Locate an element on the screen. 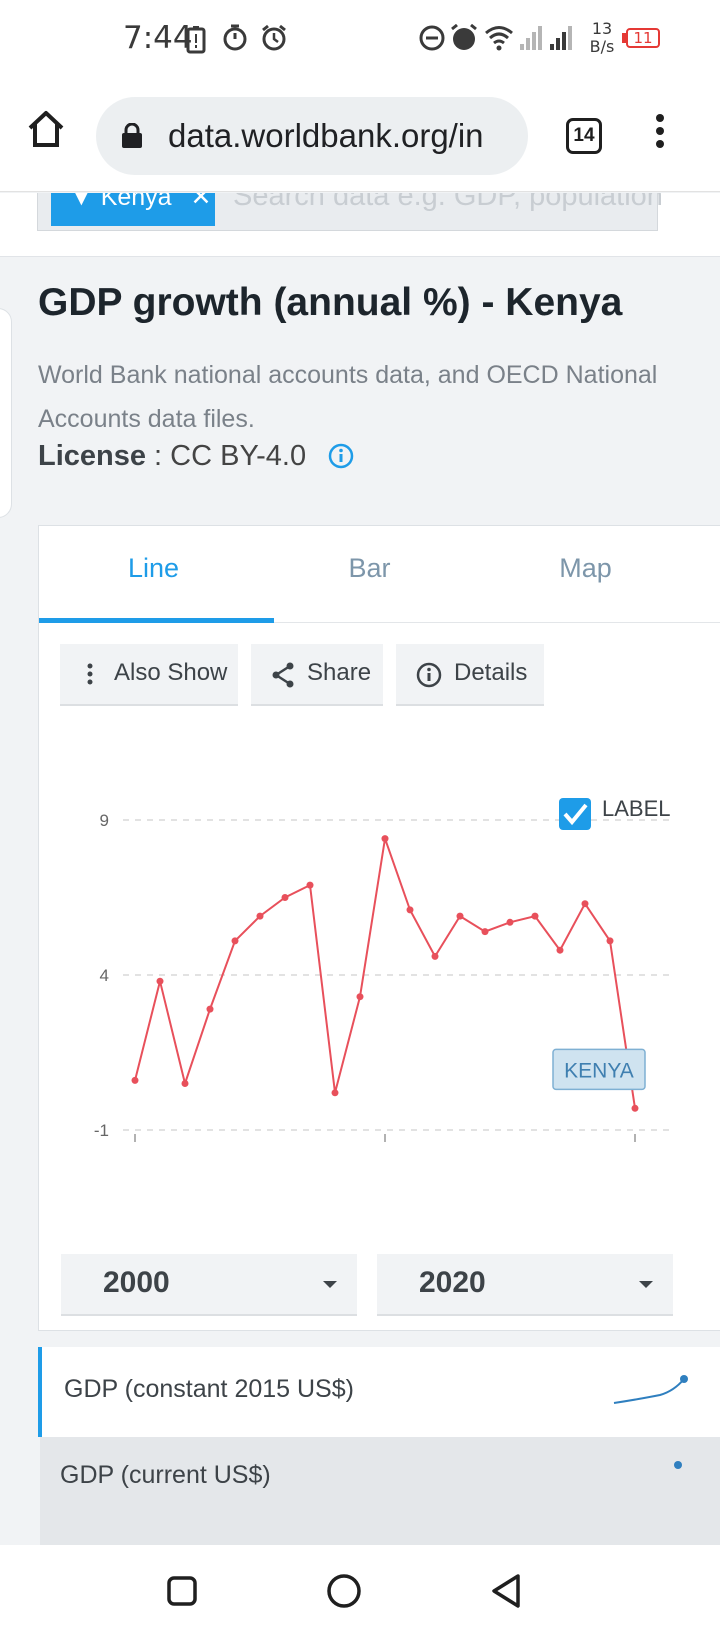 This screenshot has width=720, height=1640. series-label-box: KENYA is located at coordinates (599, 1069).